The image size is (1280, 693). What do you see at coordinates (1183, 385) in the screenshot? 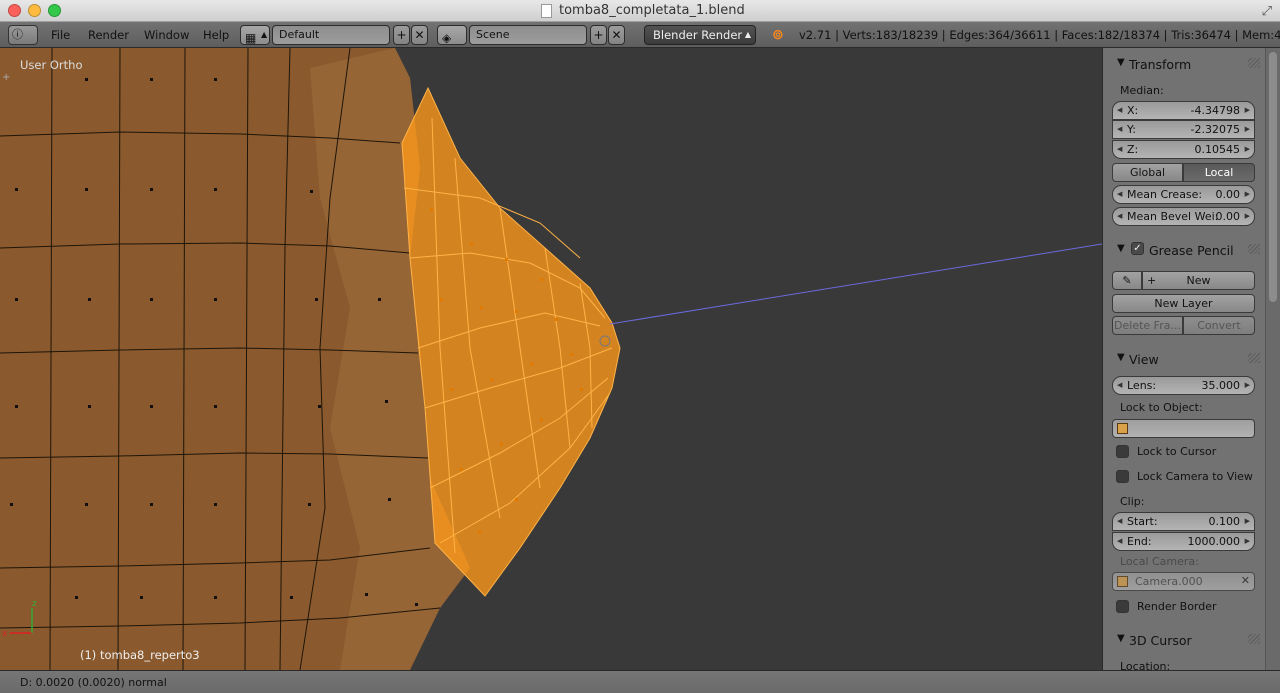
I see `lens-field: ◀ Lens: 35.000 ▶` at bounding box center [1183, 385].